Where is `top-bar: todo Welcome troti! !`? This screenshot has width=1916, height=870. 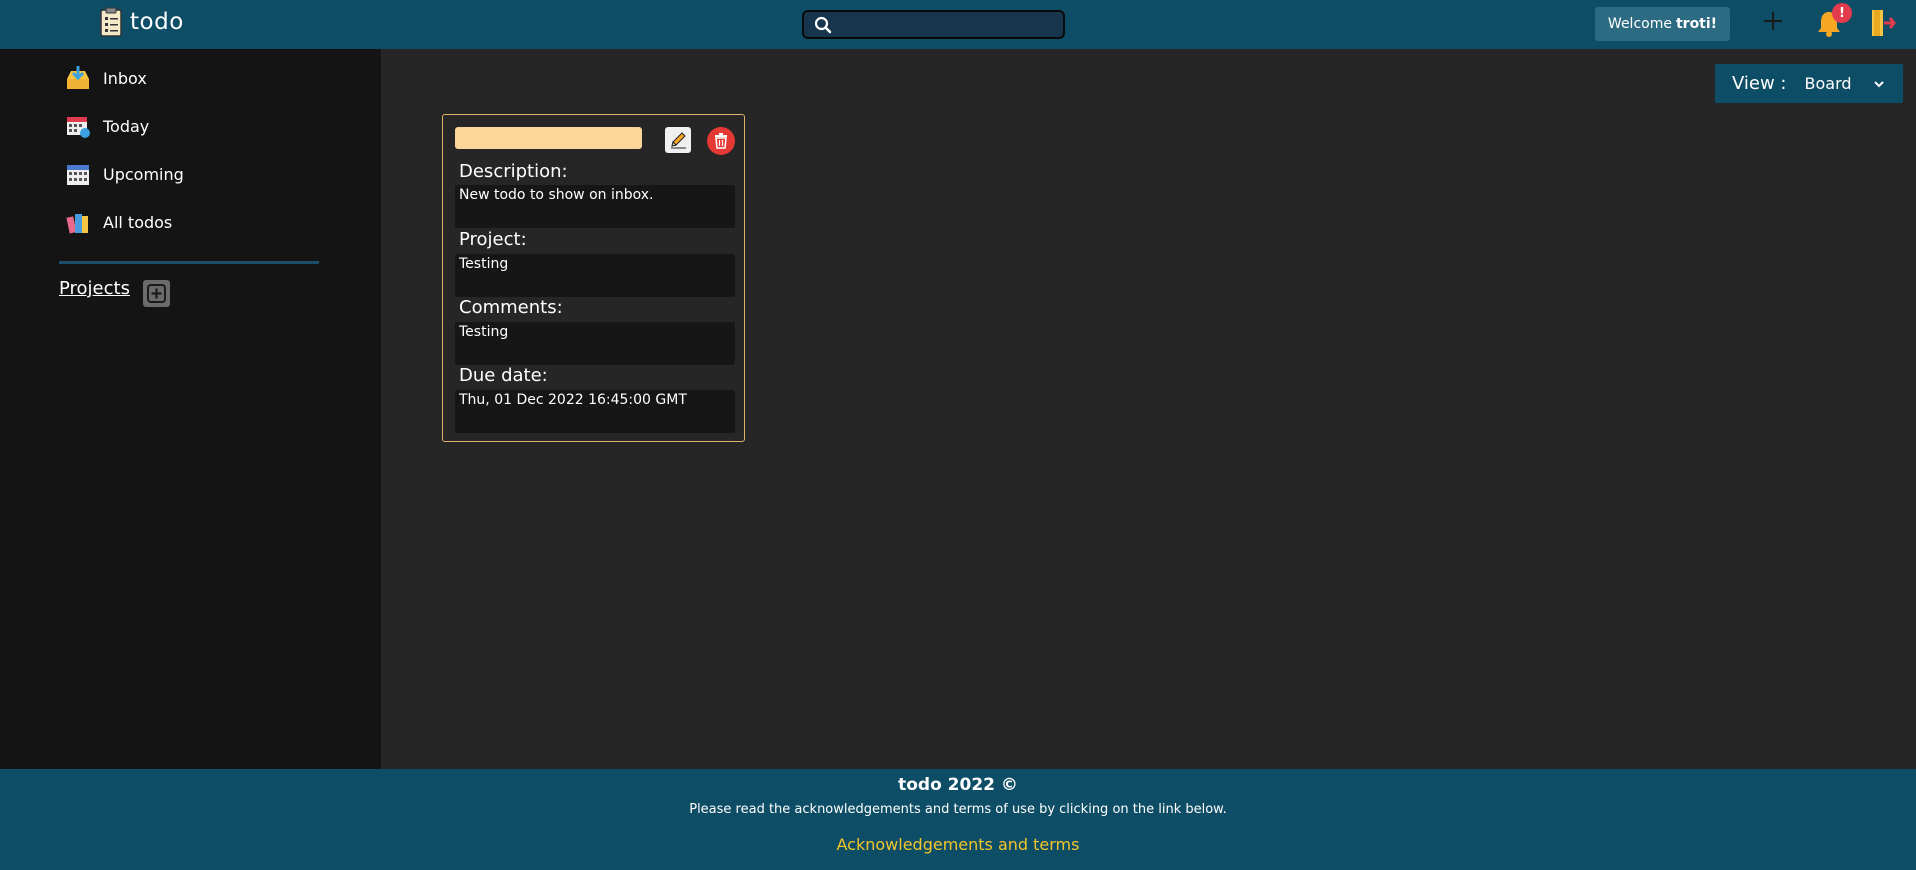 top-bar: todo Welcome troti! ! is located at coordinates (958, 24).